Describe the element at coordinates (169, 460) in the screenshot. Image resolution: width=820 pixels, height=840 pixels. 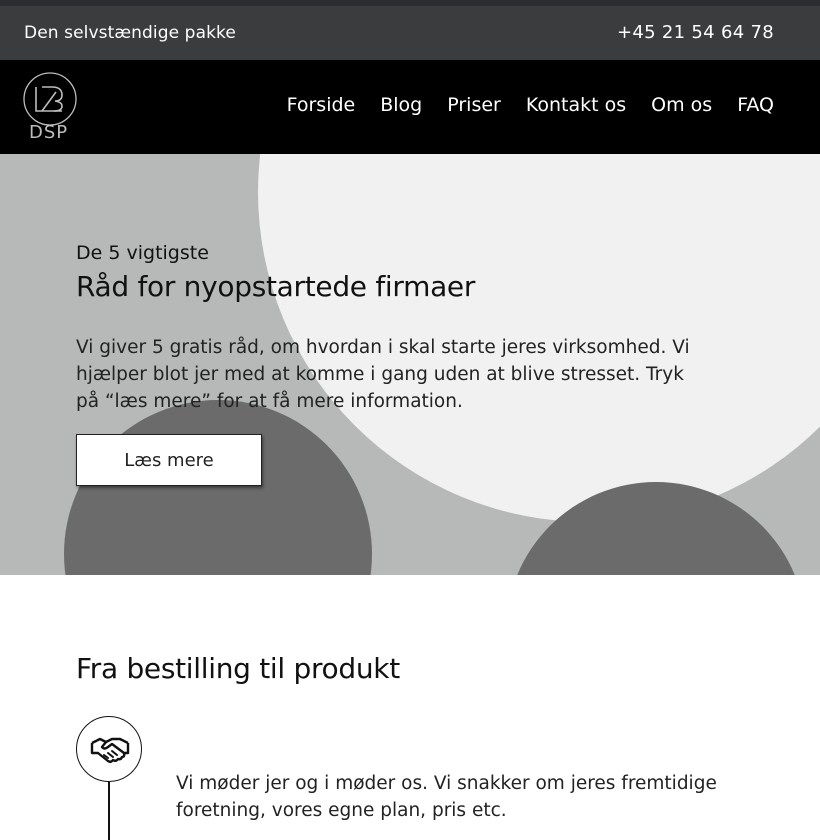
I see `read-more-button: Læs mere` at that location.